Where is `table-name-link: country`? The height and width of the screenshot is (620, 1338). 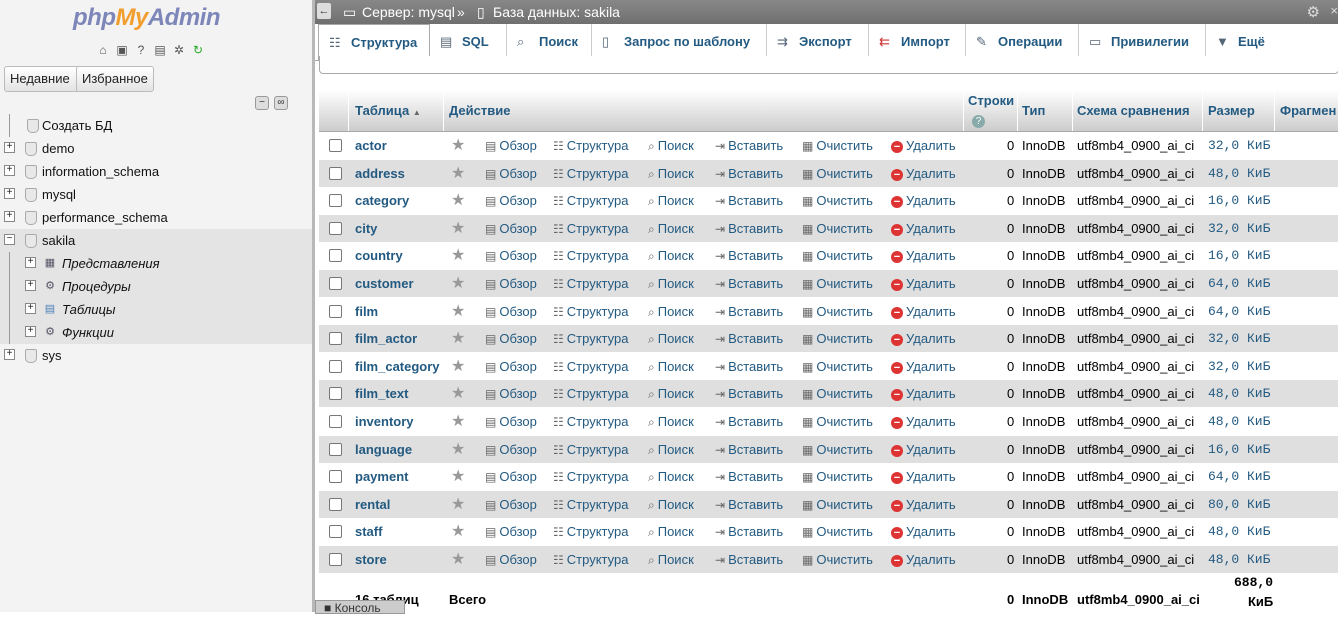
table-name-link: country is located at coordinates (379, 255).